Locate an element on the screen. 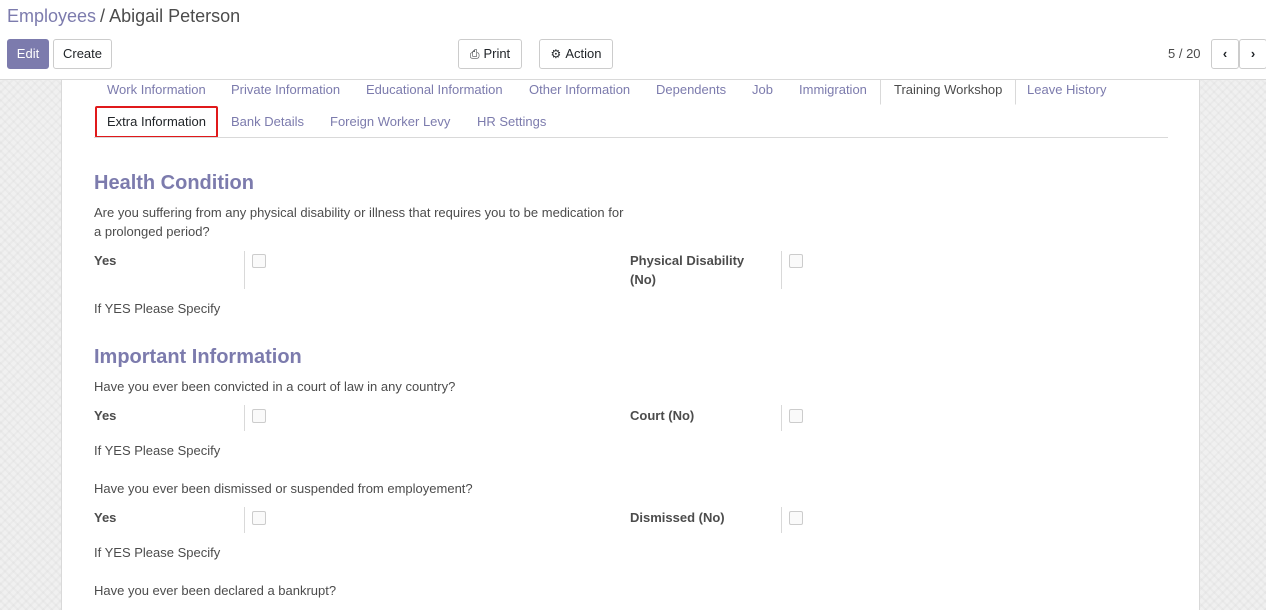 The width and height of the screenshot is (1266, 610). chevron-left-icon: ‹ is located at coordinates (1225, 53).